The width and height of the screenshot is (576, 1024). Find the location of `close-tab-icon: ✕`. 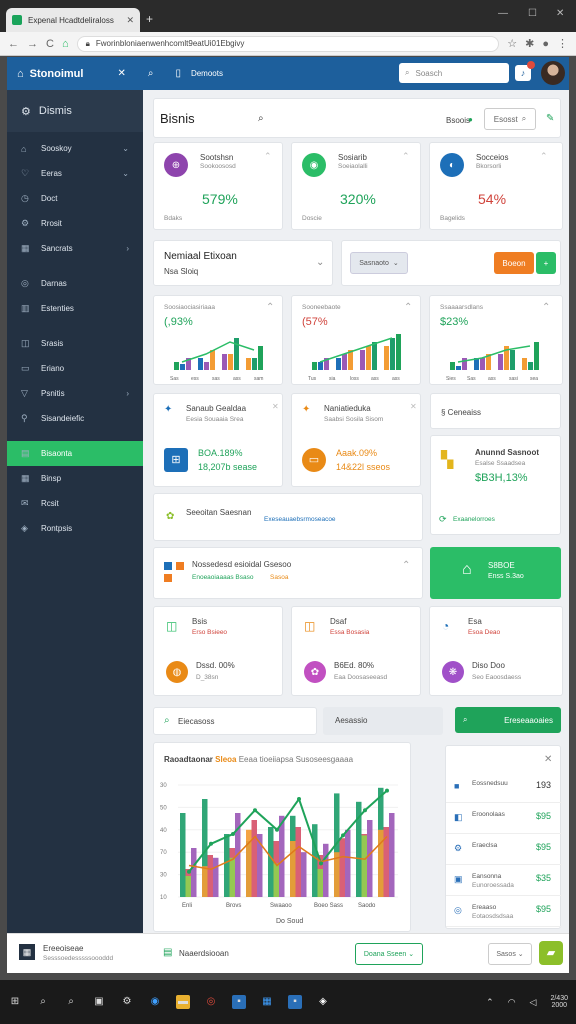

close-tab-icon: ✕ is located at coordinates (130, 20).